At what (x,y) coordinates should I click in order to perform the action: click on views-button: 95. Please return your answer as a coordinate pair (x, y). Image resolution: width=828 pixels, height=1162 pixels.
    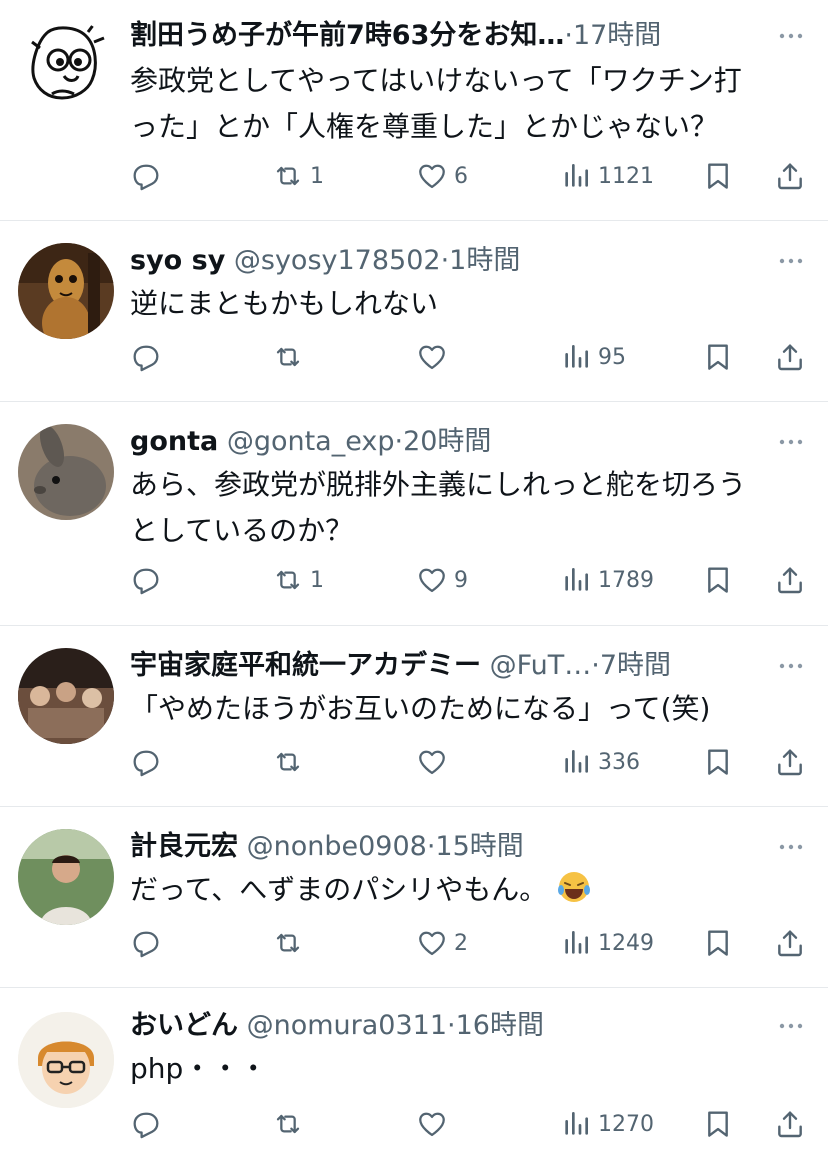
    Looking at the image, I should click on (593, 357).